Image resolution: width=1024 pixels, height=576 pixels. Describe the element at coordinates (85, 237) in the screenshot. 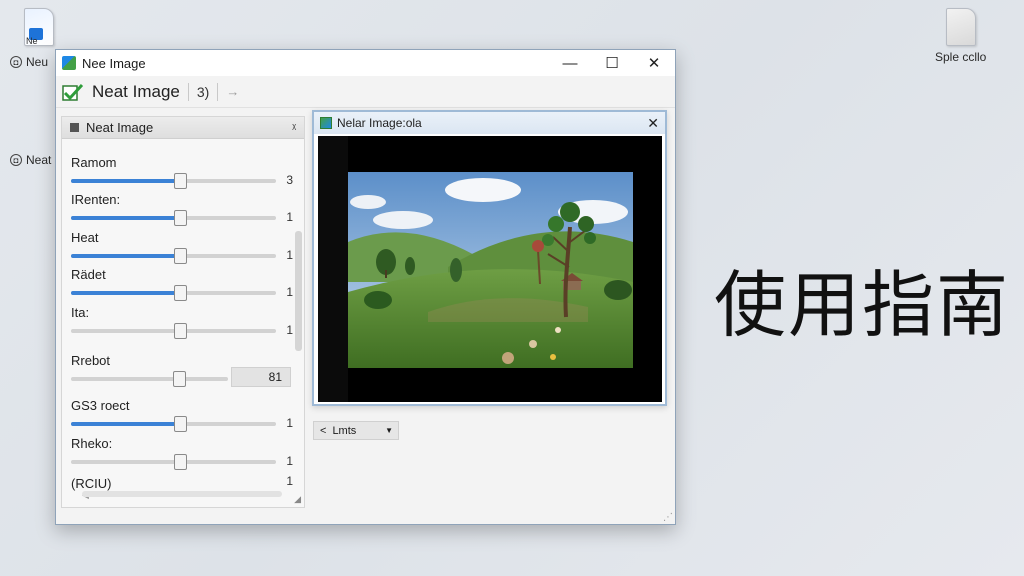

I see `slider-label: Heat` at that location.